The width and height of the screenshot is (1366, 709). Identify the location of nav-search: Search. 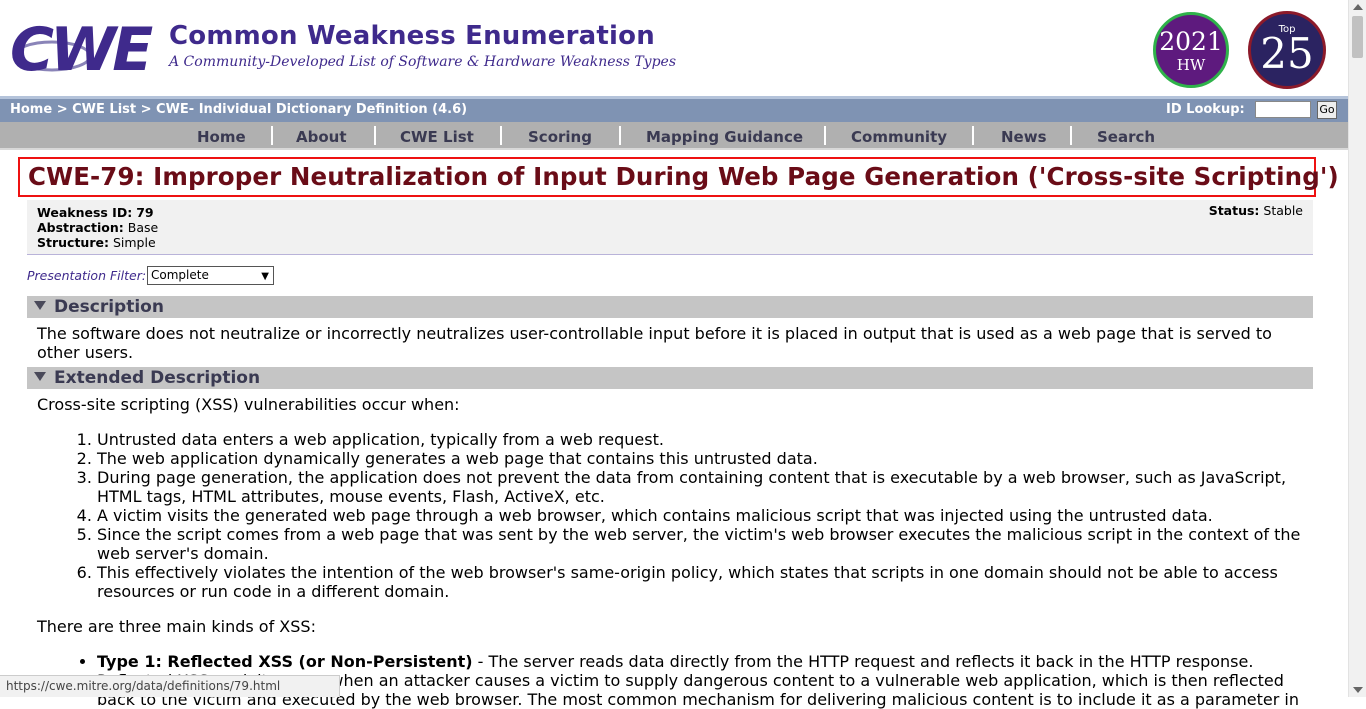
(1126, 137).